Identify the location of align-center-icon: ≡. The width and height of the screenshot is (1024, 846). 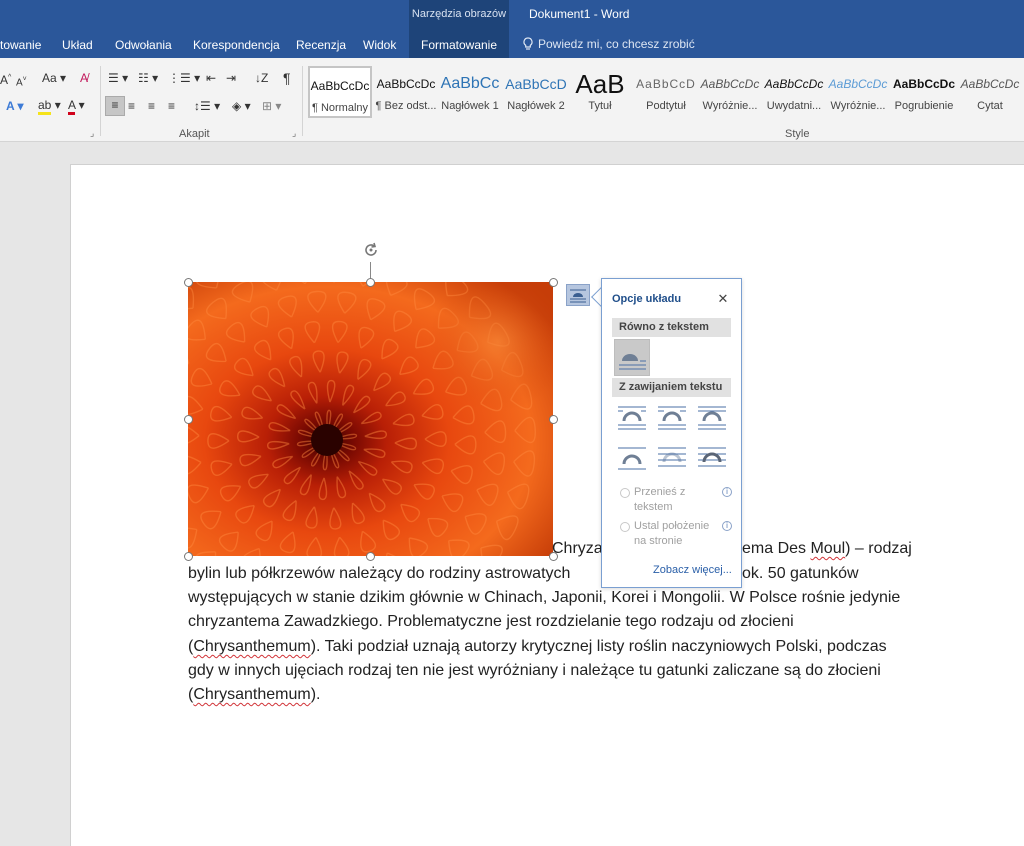
(131, 106).